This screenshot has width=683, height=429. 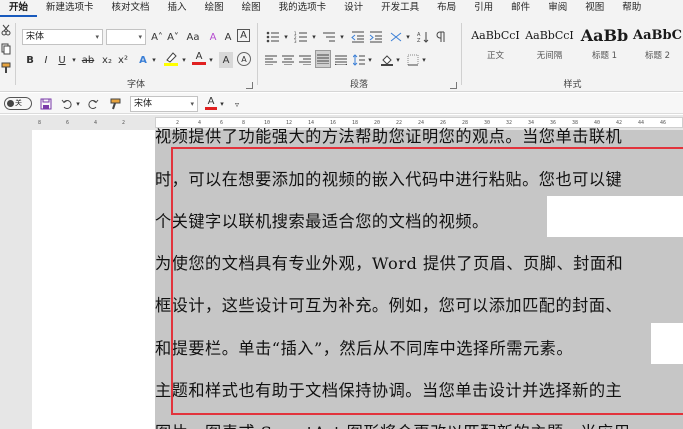 What do you see at coordinates (171, 58) in the screenshot?
I see `highlight-color-button` at bounding box center [171, 58].